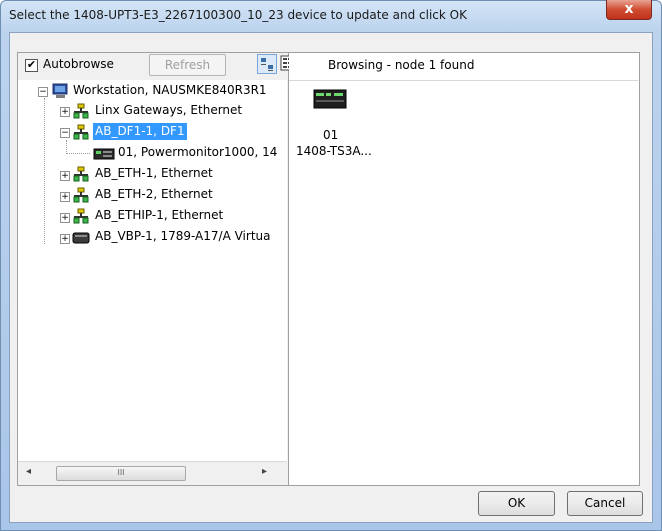  What do you see at coordinates (43, 92) in the screenshot?
I see `tree-expander-root: −` at bounding box center [43, 92].